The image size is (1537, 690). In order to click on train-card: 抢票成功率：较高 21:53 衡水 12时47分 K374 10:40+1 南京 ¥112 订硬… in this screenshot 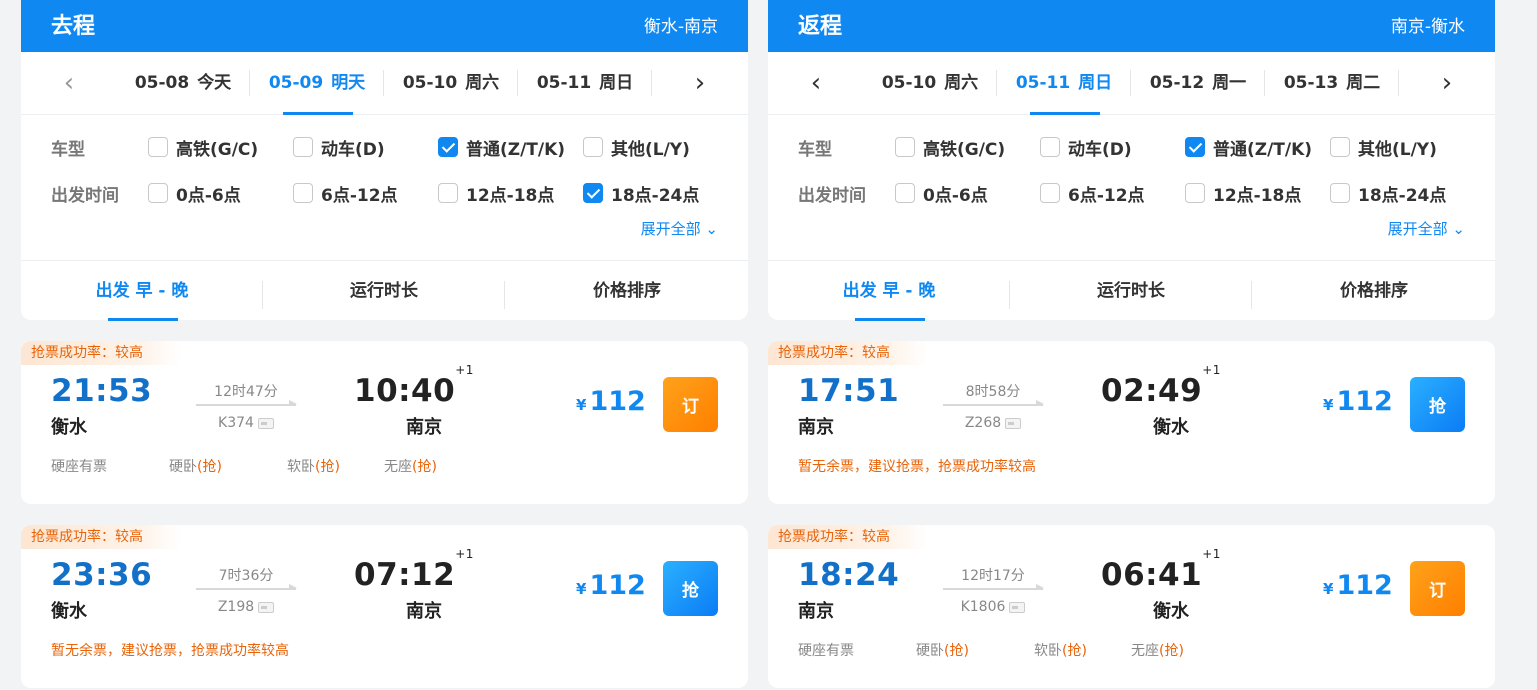, I will do `click(384, 422)`.